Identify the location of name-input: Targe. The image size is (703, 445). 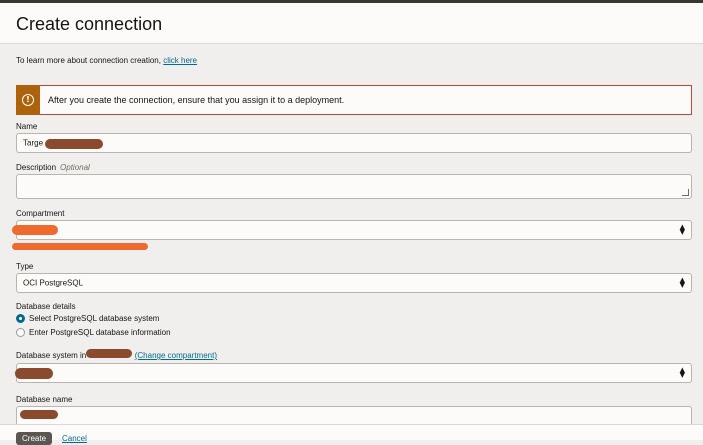
(354, 143).